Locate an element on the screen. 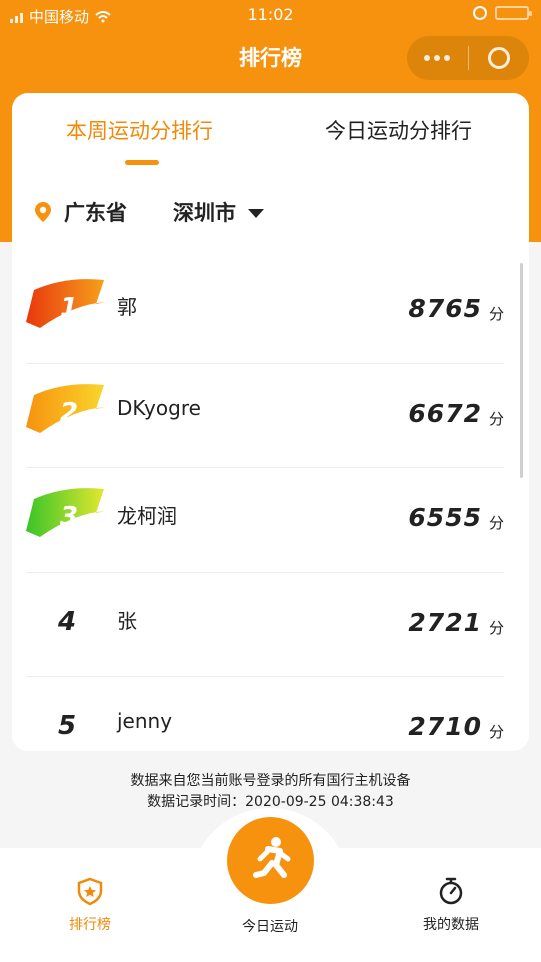 This screenshot has width=541, height=962. ranking-tabs: 本周运动分排行 今日运动分排行 is located at coordinates (270, 133).